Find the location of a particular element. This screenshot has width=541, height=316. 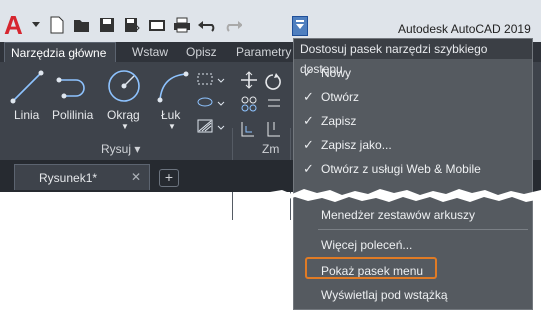

menu-item-save: ✓ Zapisz is located at coordinates (413, 121).